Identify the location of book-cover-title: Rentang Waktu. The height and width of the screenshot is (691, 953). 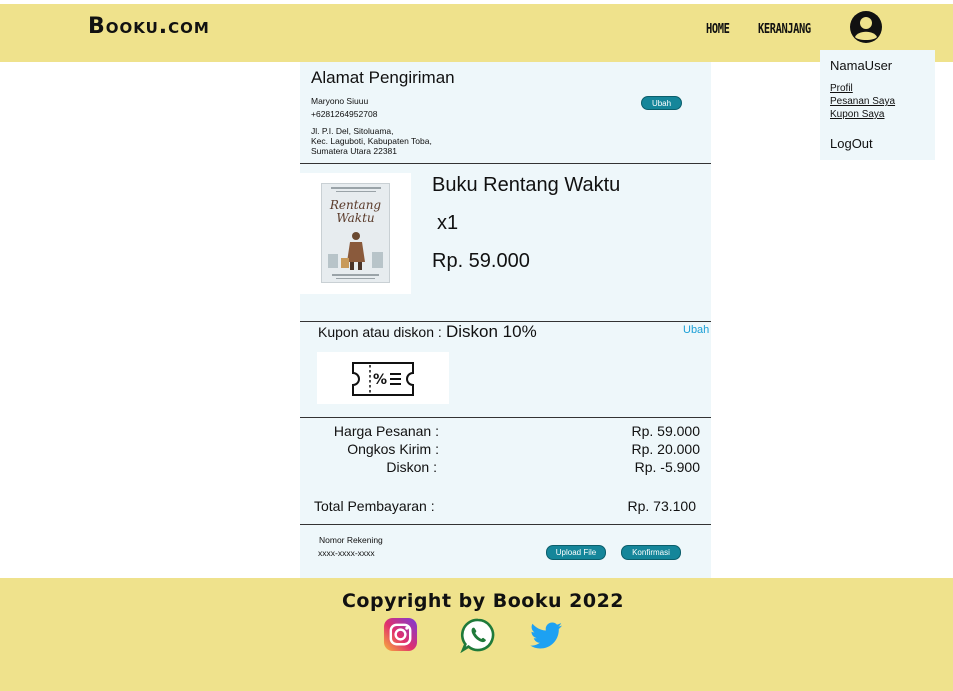
(355, 212).